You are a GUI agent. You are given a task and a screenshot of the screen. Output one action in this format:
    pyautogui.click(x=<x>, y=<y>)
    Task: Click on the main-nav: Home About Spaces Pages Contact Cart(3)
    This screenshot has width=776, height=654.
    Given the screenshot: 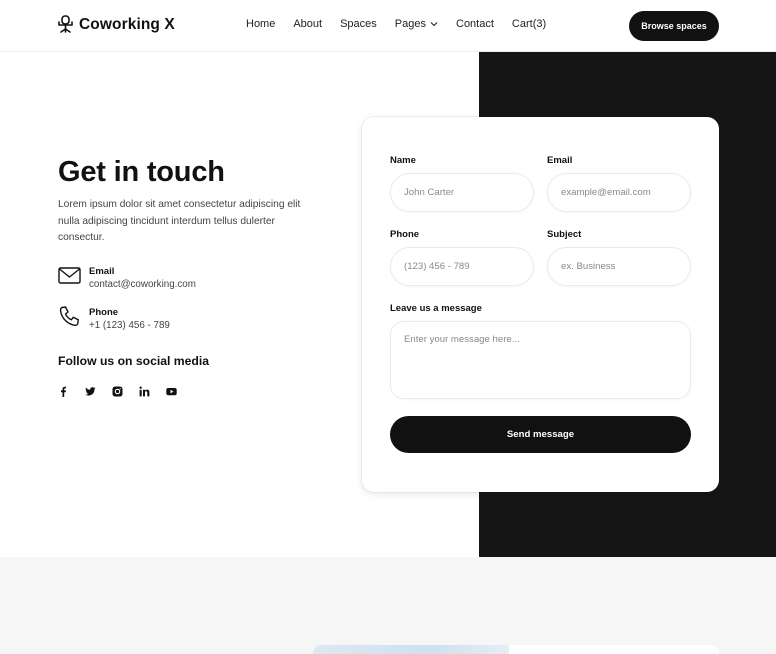 What is the action you would take?
    pyautogui.click(x=396, y=24)
    